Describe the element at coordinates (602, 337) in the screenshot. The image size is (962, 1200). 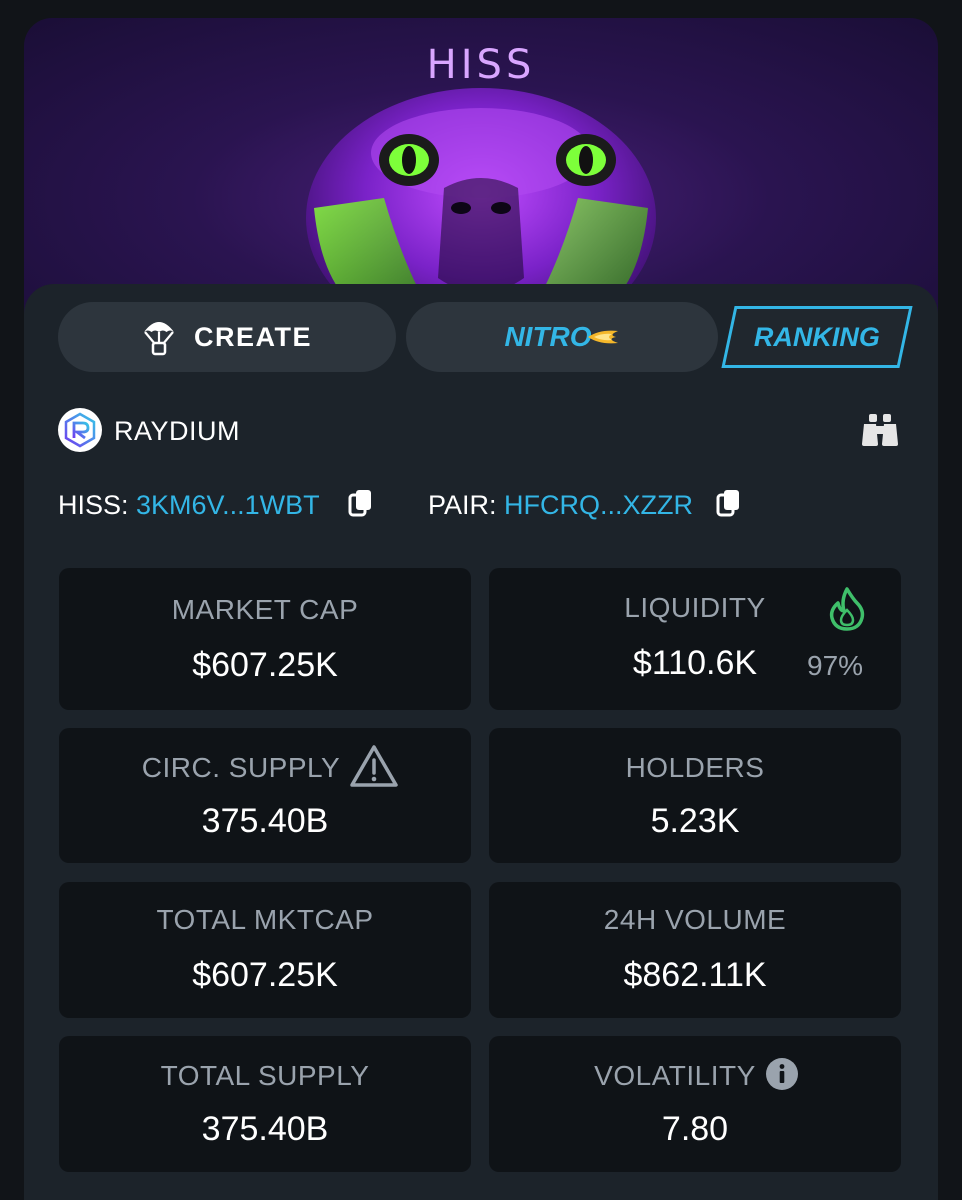
I see `nitro-flame-icon` at that location.